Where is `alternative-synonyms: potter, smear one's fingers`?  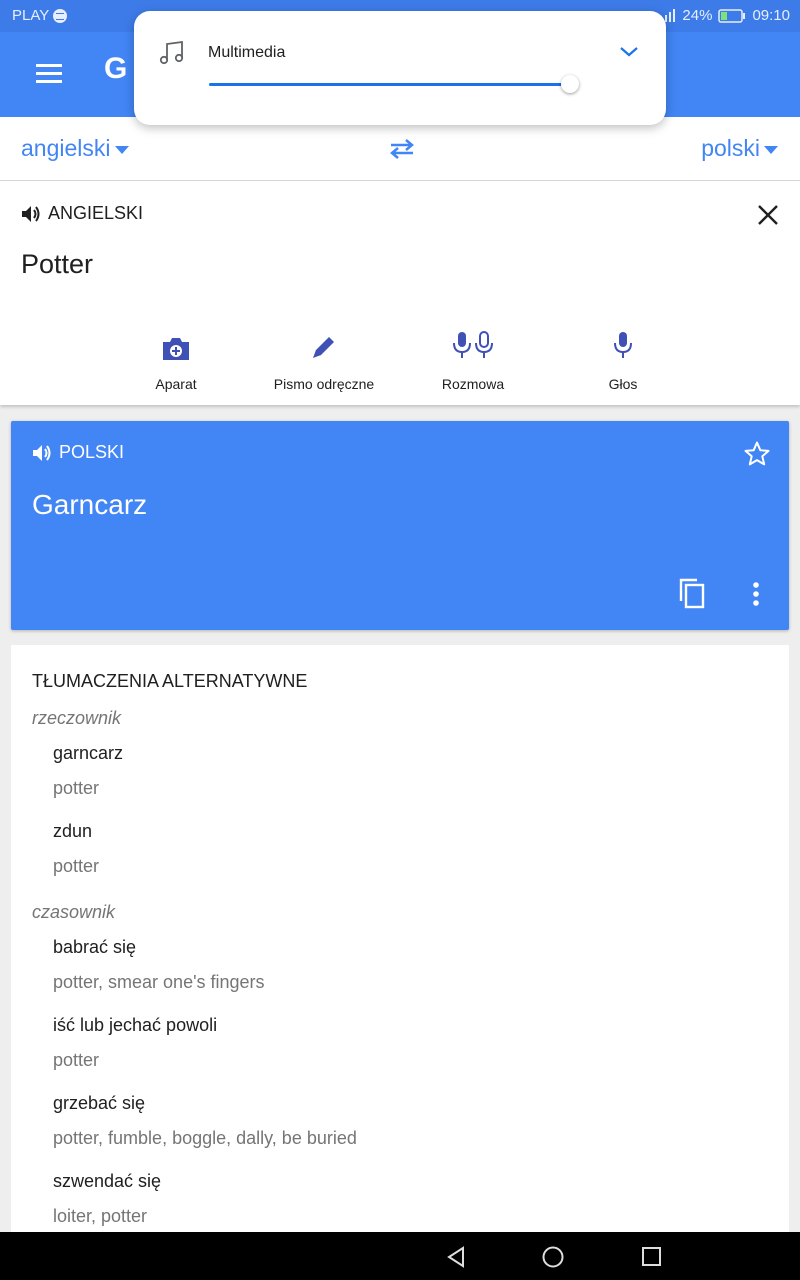
alternative-synonyms: potter, smear one's fingers is located at coordinates (159, 982).